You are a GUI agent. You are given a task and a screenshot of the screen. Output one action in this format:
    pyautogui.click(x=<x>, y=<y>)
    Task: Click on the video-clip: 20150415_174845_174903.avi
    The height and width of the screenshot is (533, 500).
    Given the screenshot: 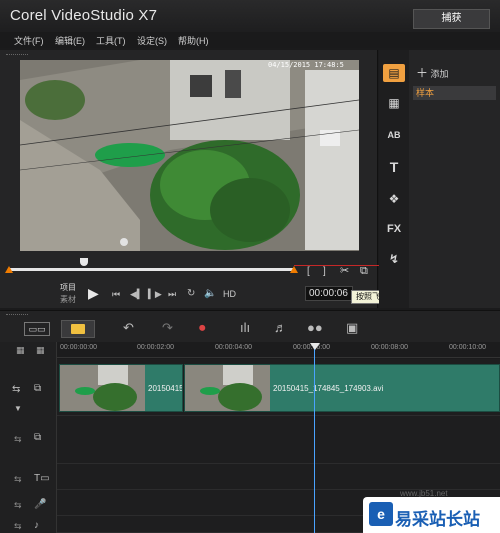 What is the action you would take?
    pyautogui.click(x=342, y=388)
    